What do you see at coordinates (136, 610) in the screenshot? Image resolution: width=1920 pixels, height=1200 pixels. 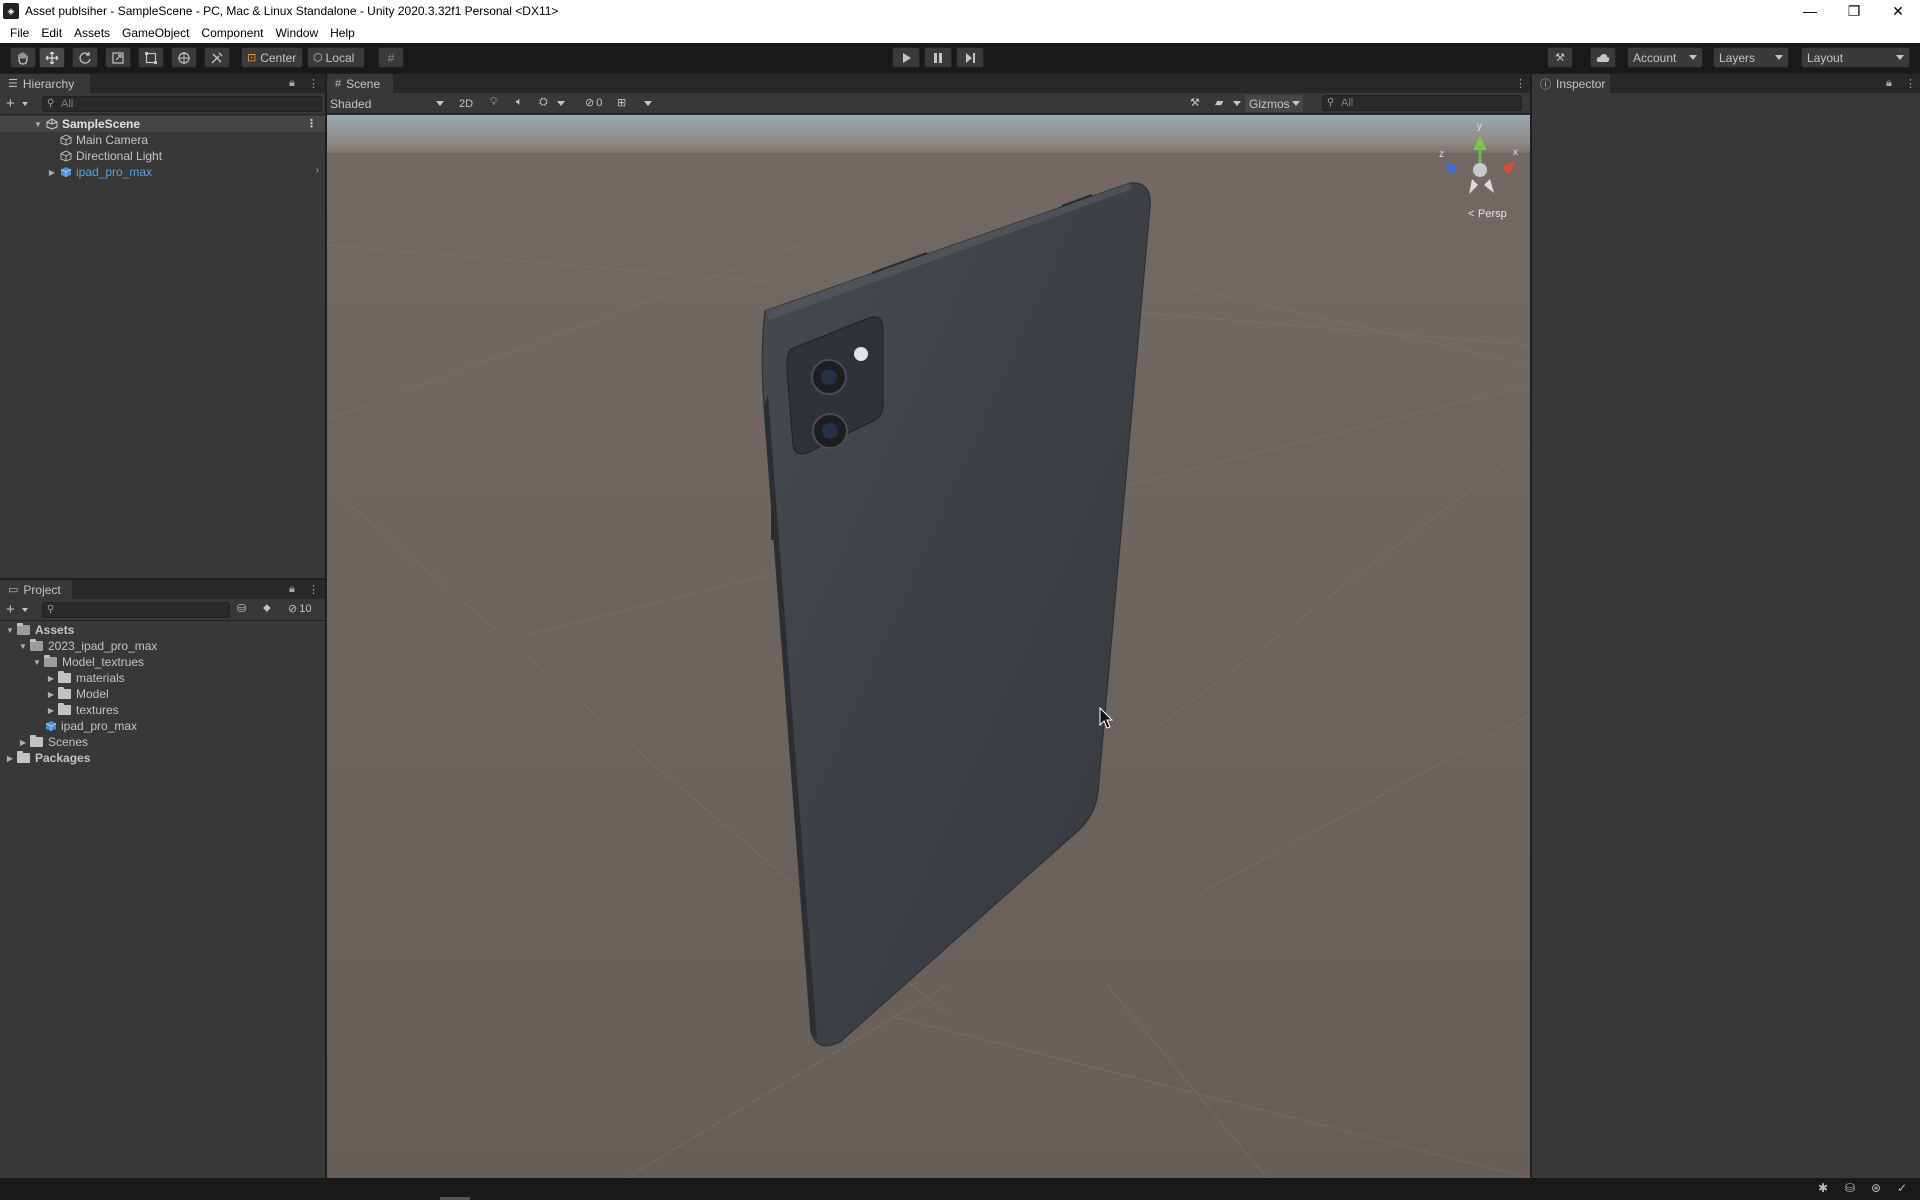 I see `project-search-input: ⚲` at bounding box center [136, 610].